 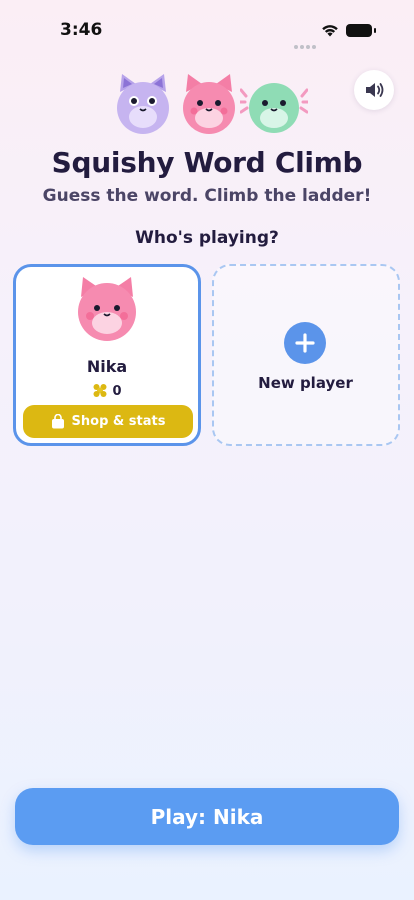 I want to click on player-coins: 0, so click(x=107, y=390).